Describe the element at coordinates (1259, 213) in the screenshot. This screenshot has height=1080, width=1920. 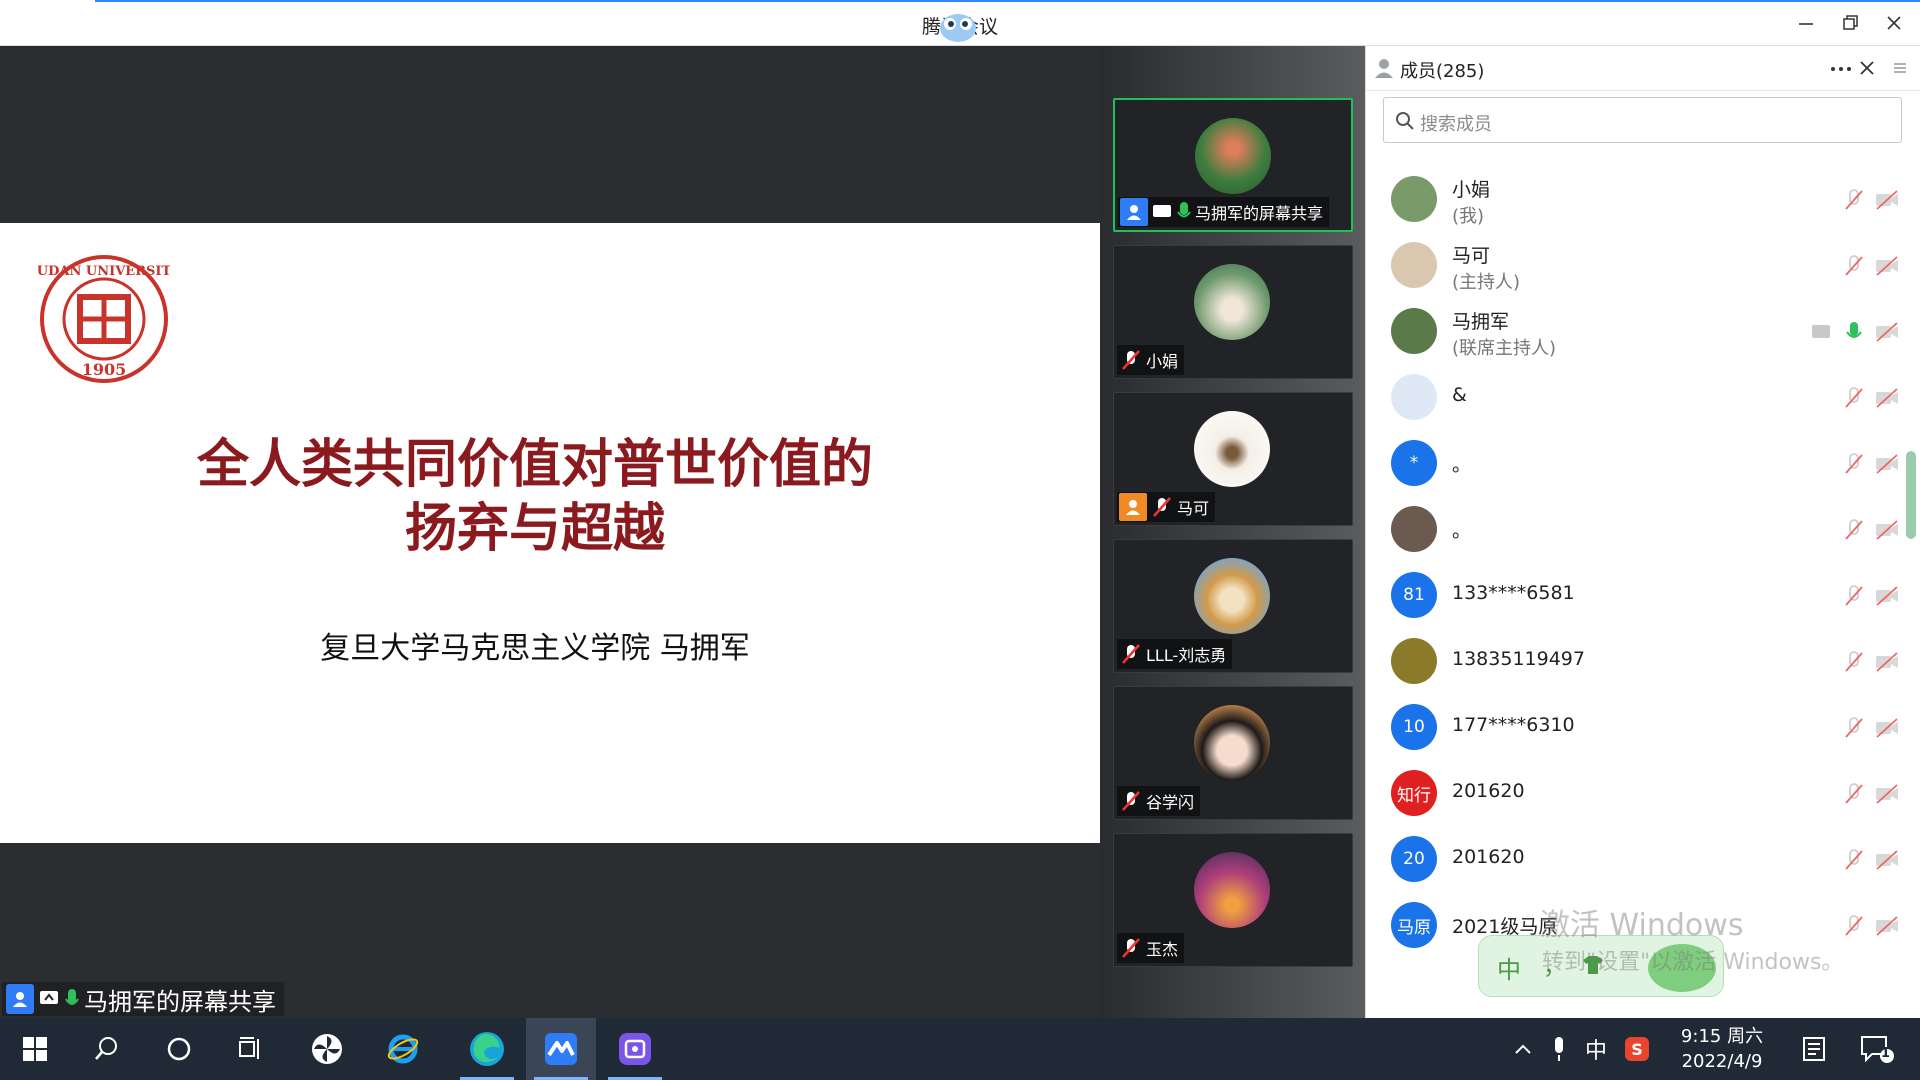
I see `video-name: 马拥军的屏幕共享` at that location.